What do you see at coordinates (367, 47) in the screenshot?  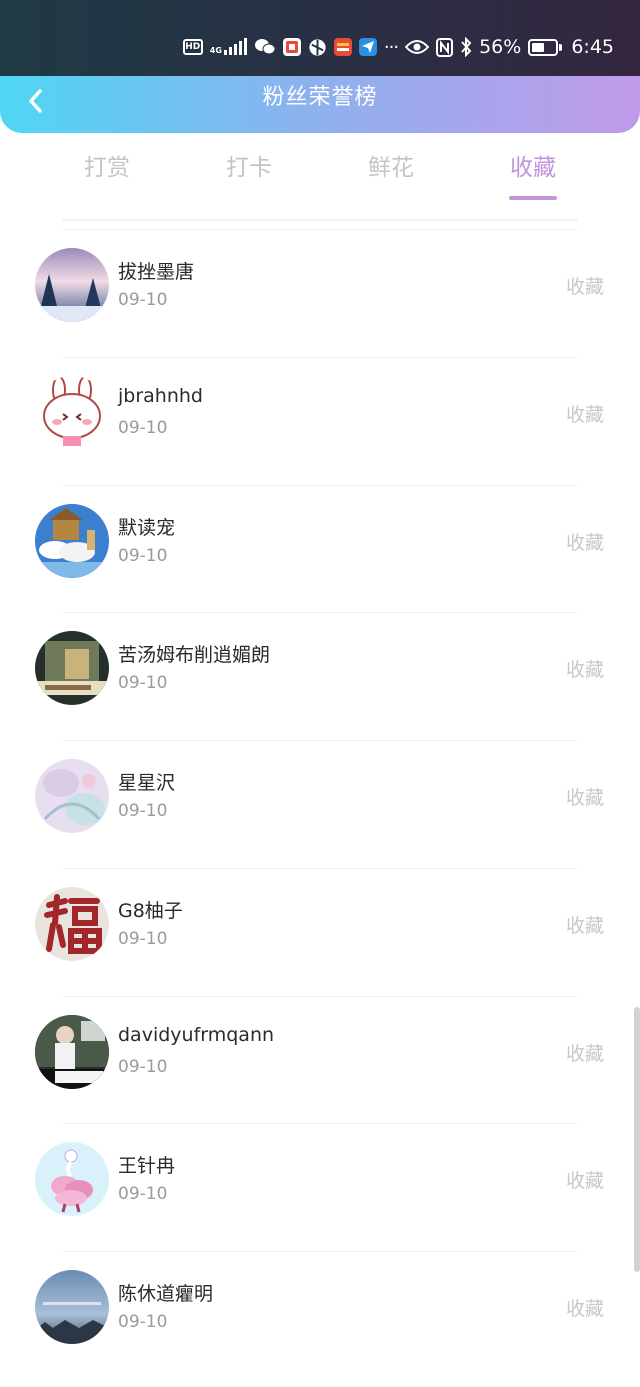 I see `send-icon` at bounding box center [367, 47].